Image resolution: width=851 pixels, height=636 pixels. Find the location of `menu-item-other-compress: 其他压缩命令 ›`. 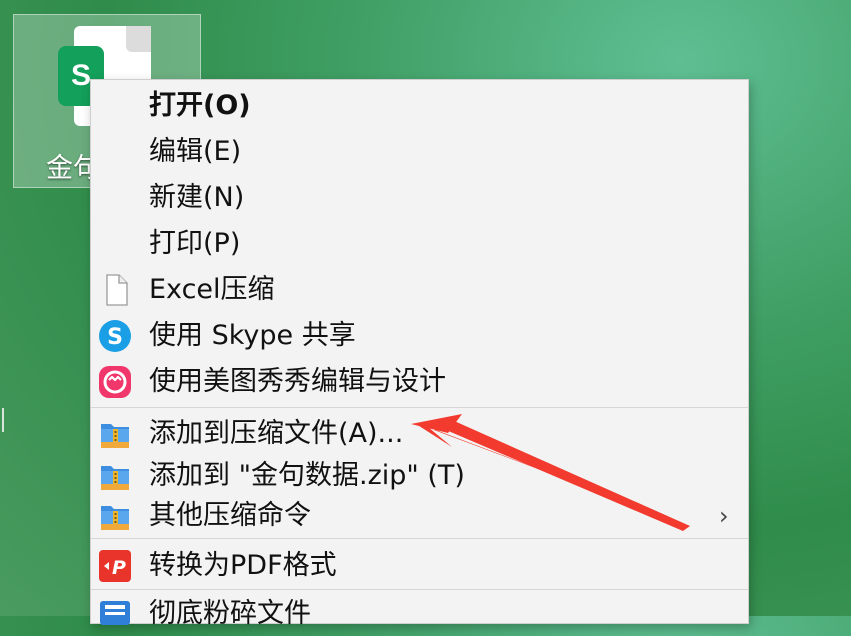

menu-item-other-compress: 其他压缩命令 › is located at coordinates (419, 516).